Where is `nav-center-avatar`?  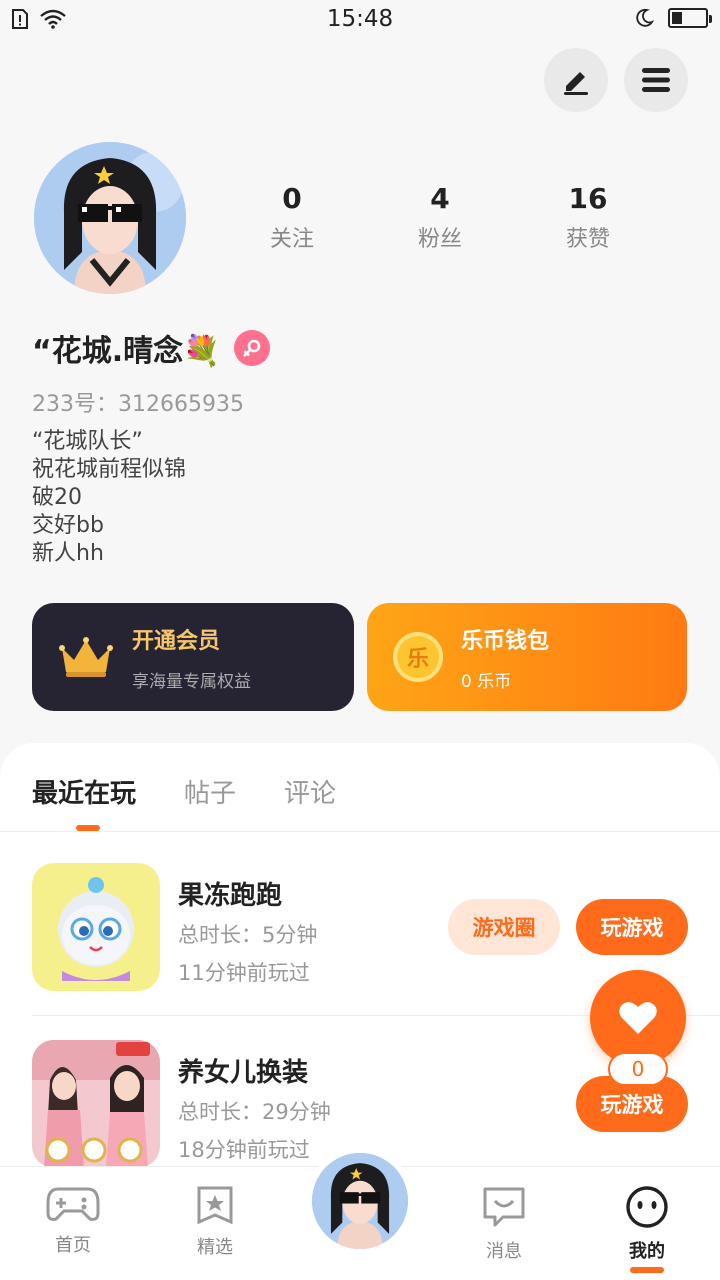
nav-center-avatar is located at coordinates (360, 1201).